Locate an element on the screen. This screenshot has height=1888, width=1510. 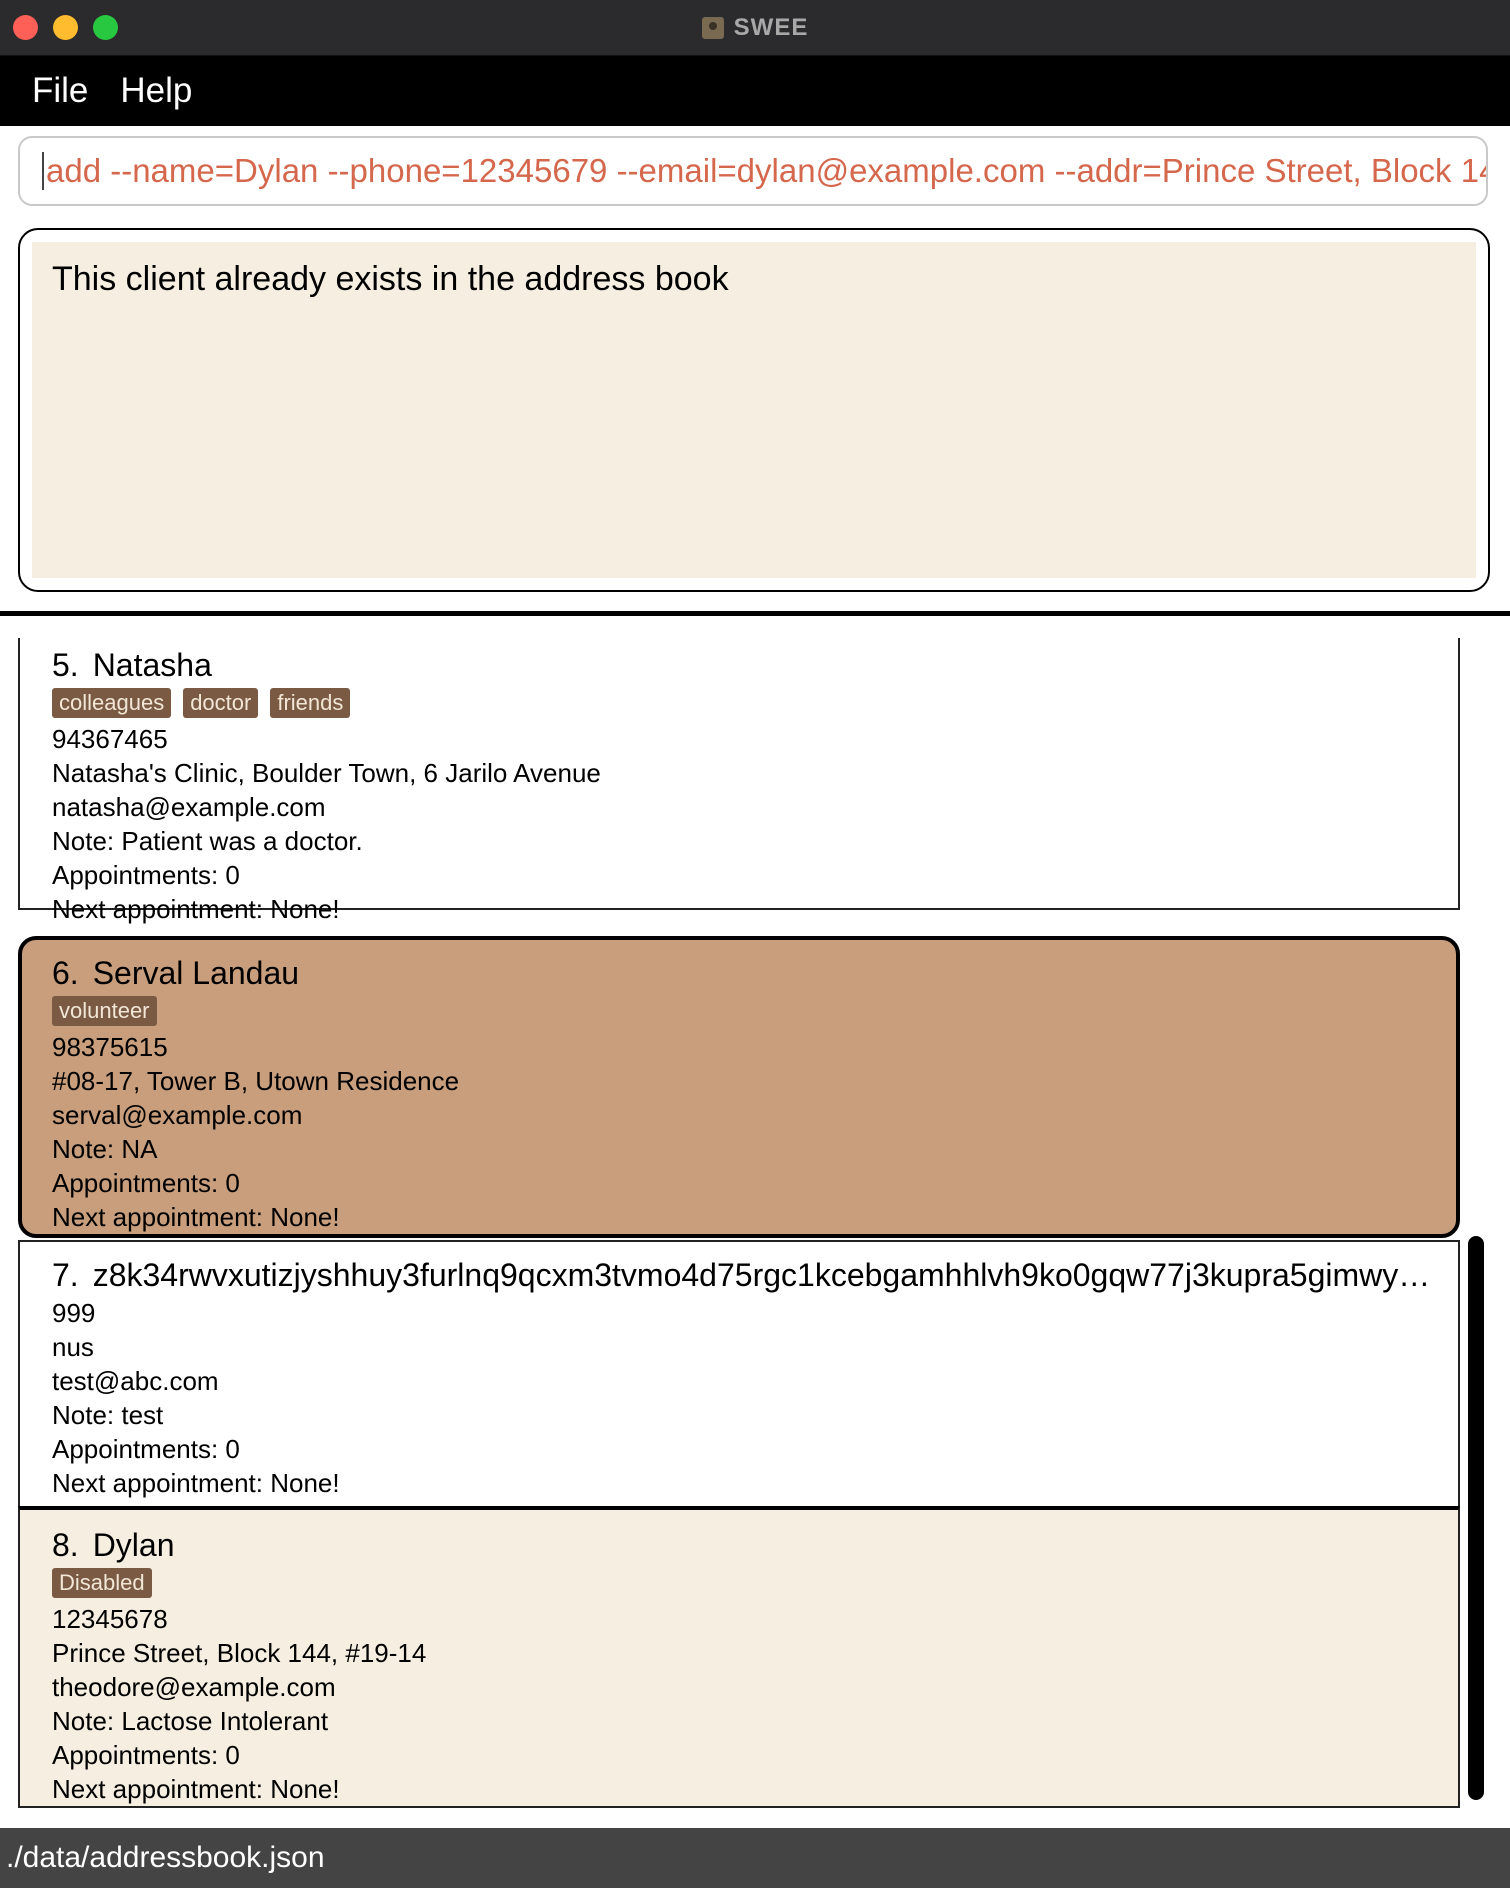
person-name: Natasha is located at coordinates (152, 665).